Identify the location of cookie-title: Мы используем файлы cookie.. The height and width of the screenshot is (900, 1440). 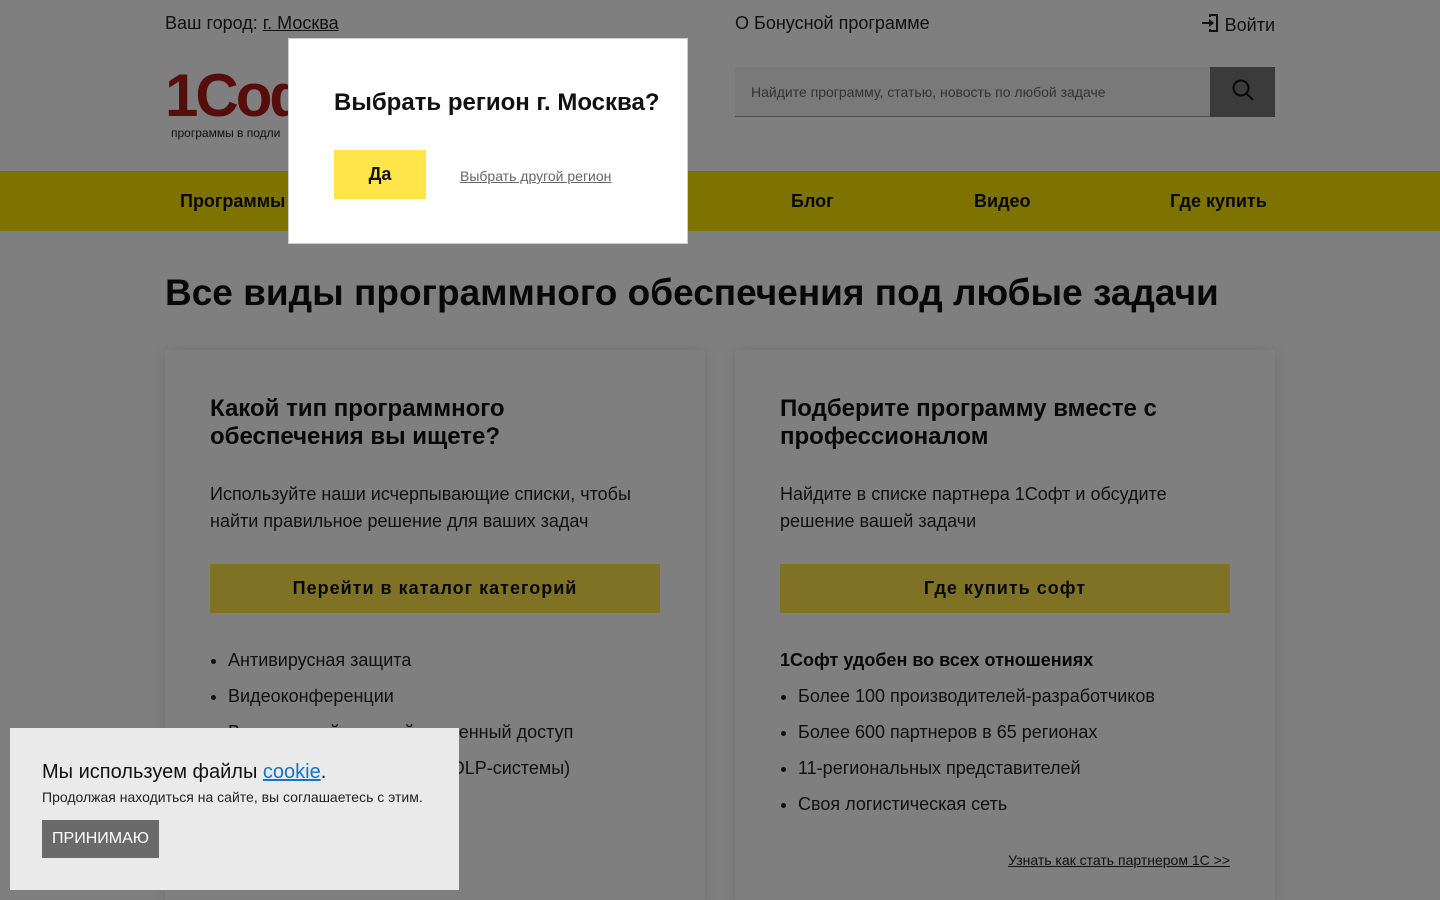
(184, 772).